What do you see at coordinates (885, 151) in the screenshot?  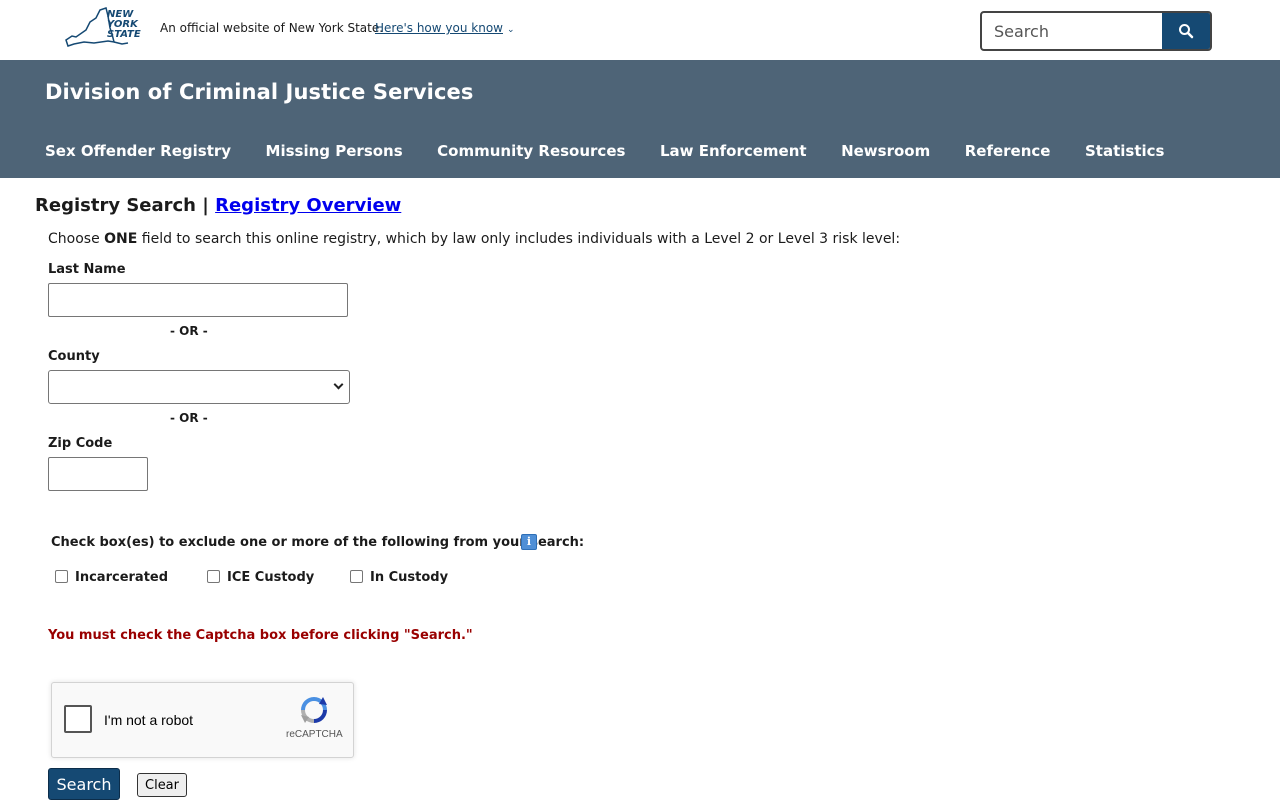 I see `nav-newsroom: Newsroom` at bounding box center [885, 151].